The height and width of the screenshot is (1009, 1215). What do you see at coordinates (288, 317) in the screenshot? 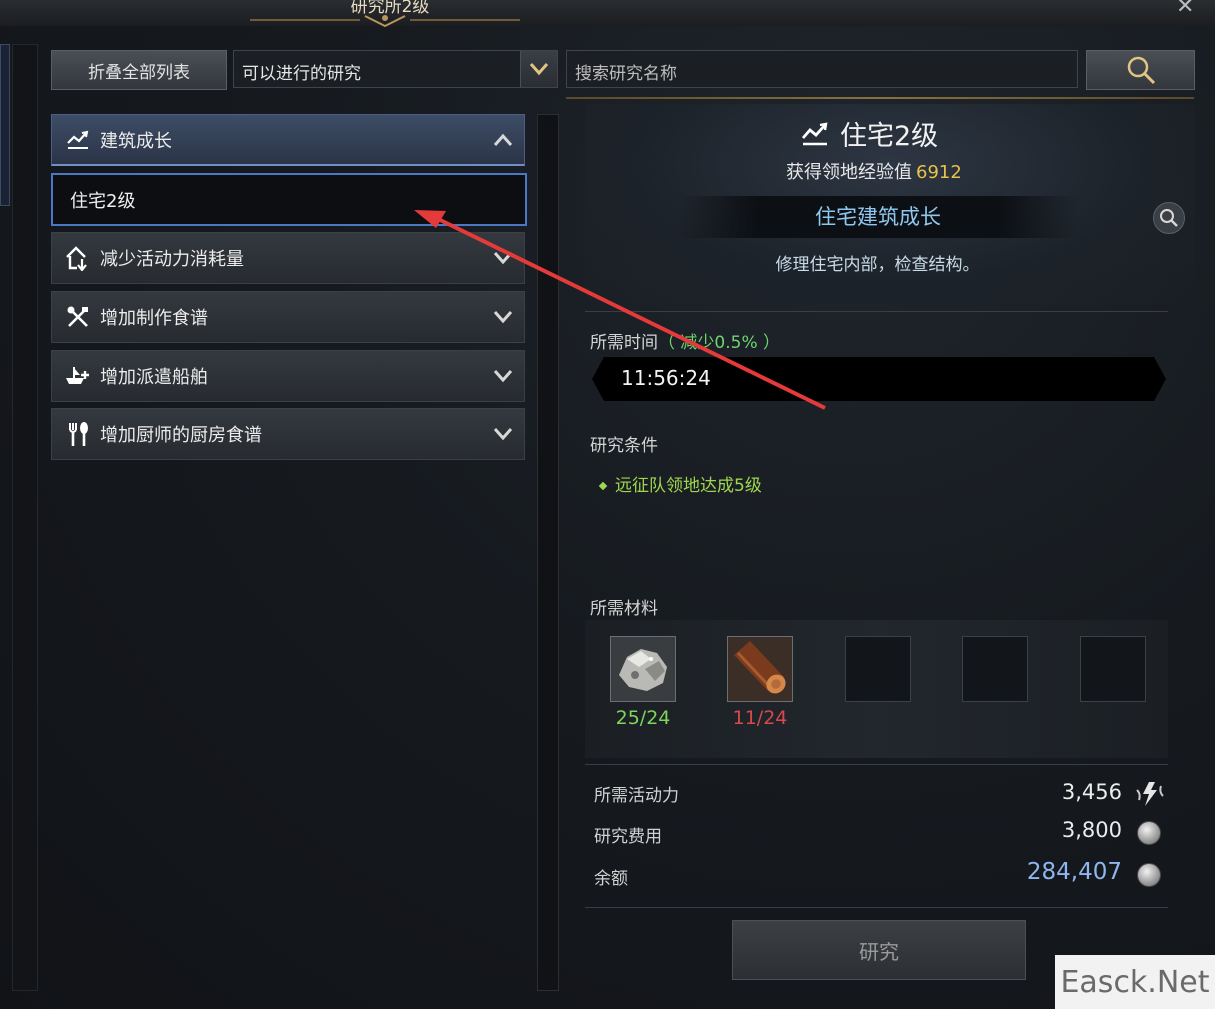
I see `category-crafting-recipes: 增加制作食谱` at bounding box center [288, 317].